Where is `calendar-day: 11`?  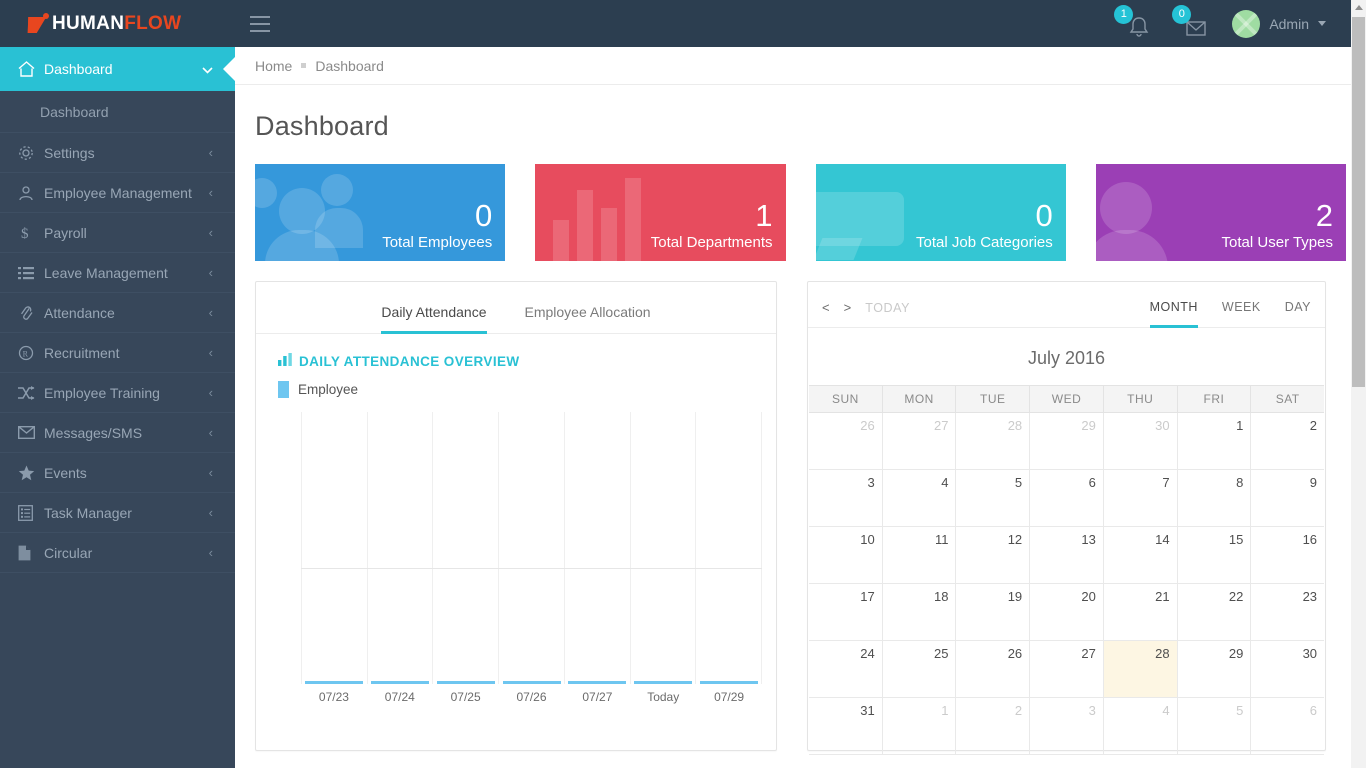
calendar-day: 11 is located at coordinates (918, 555).